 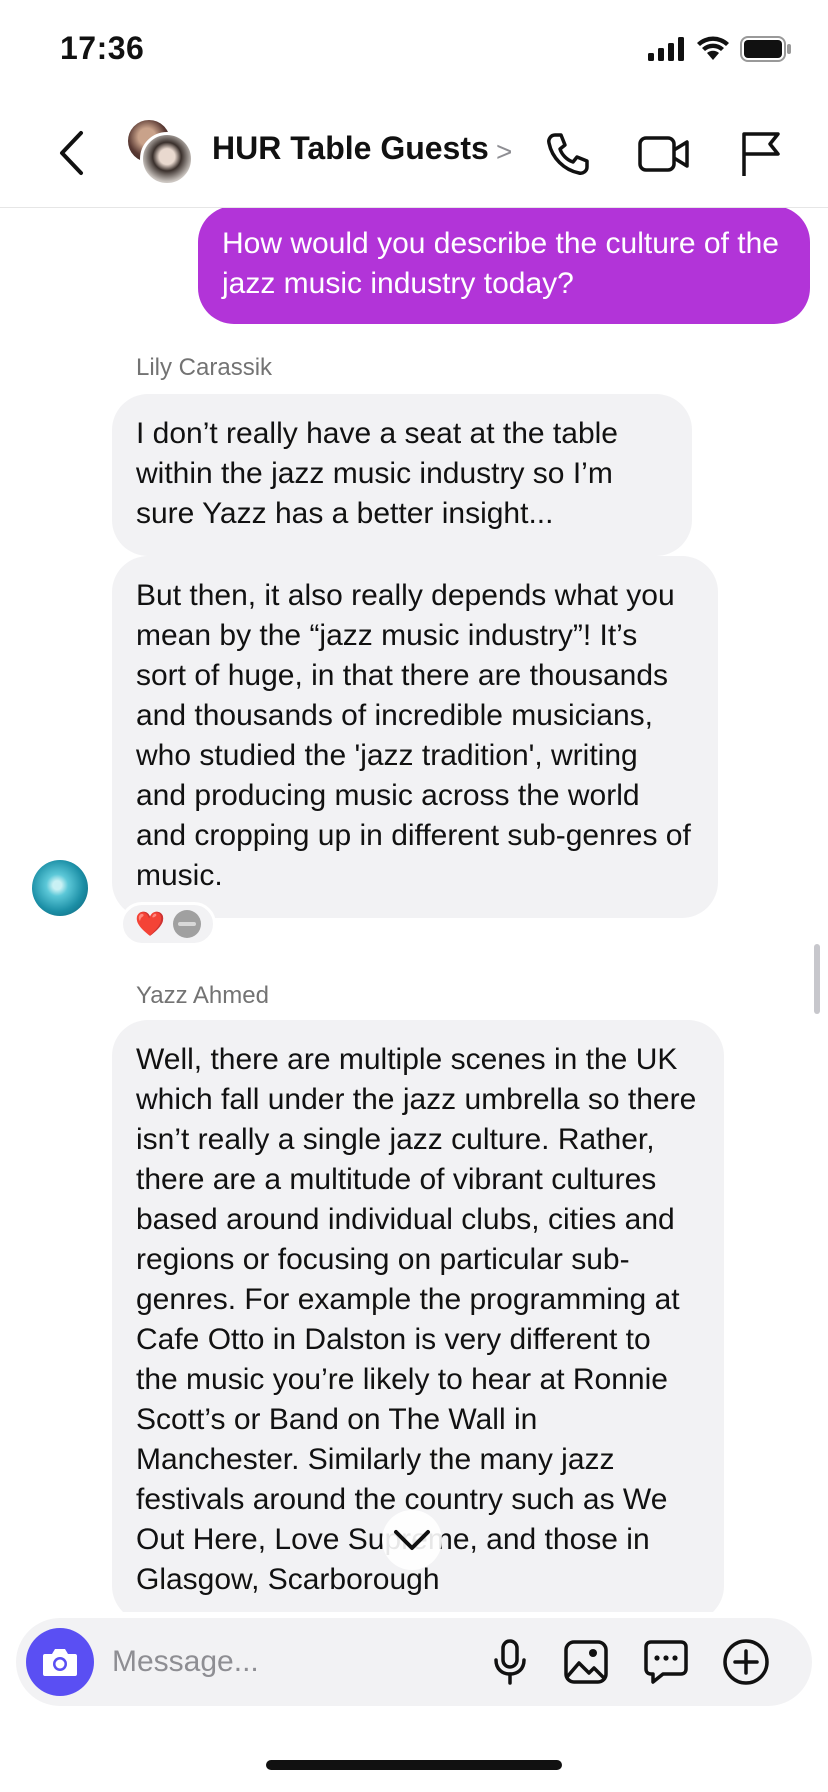 I want to click on microphone-icon, so click(x=510, y=1662).